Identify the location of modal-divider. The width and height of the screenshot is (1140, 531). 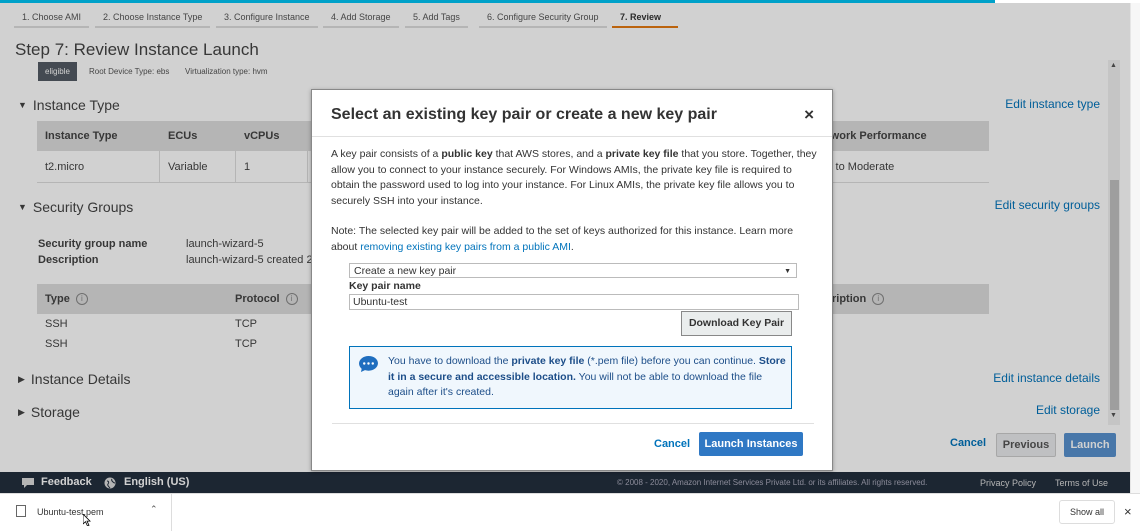
(572, 136).